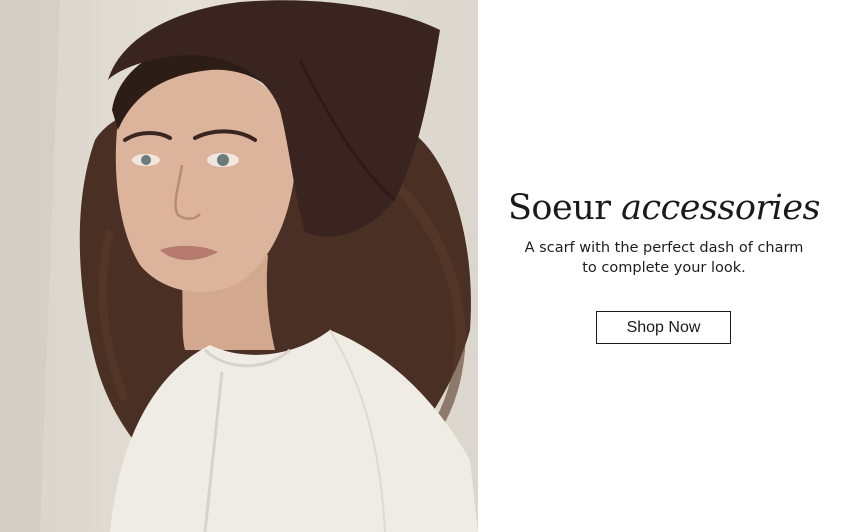 The image size is (850, 532). What do you see at coordinates (559, 208) in the screenshot?
I see `headline-regular: Soeur` at bounding box center [559, 208].